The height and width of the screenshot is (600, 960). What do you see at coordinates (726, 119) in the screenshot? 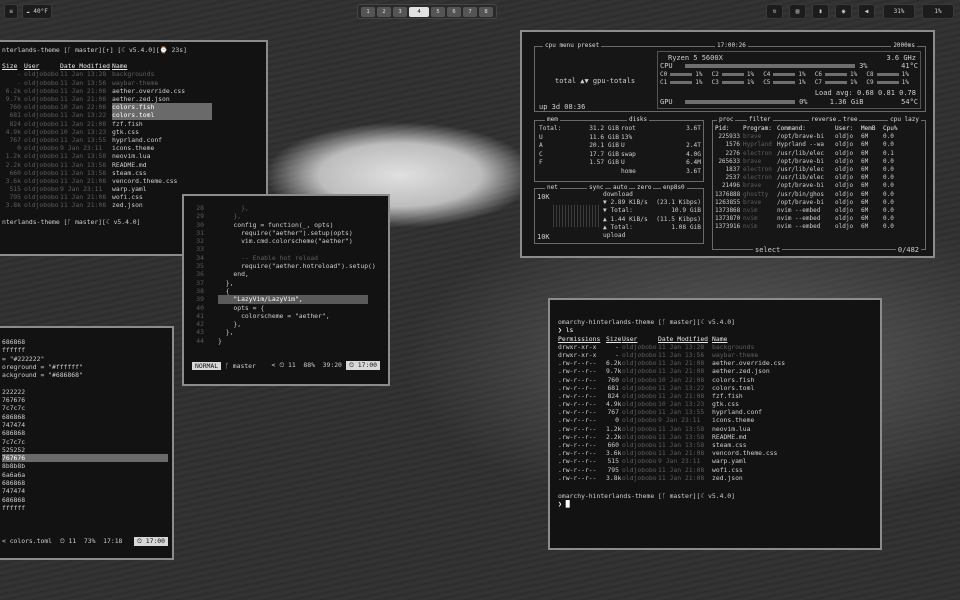
I see `proc-label: proc` at bounding box center [726, 119].